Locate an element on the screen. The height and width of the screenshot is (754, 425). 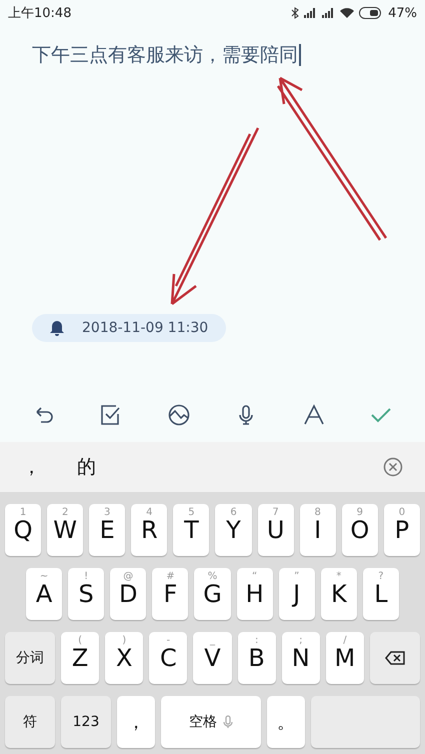
keyboard-key: 2 W is located at coordinates (65, 530).